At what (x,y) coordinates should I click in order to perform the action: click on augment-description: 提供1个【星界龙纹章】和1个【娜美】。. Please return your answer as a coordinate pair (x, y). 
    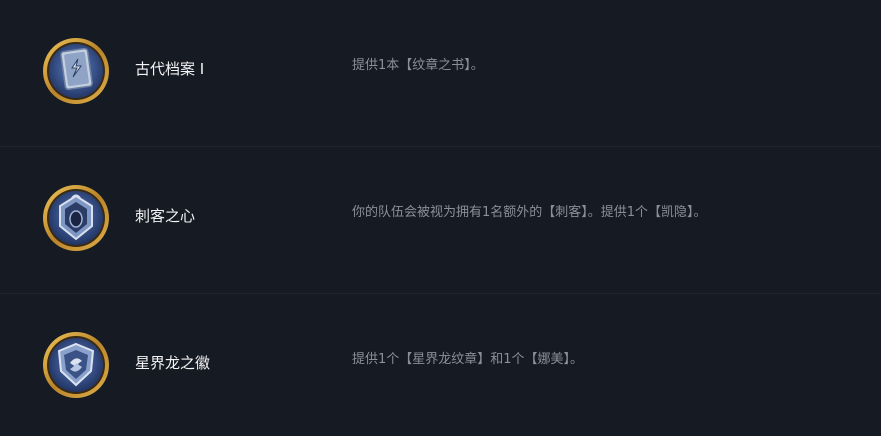
    Looking at the image, I should click on (468, 359).